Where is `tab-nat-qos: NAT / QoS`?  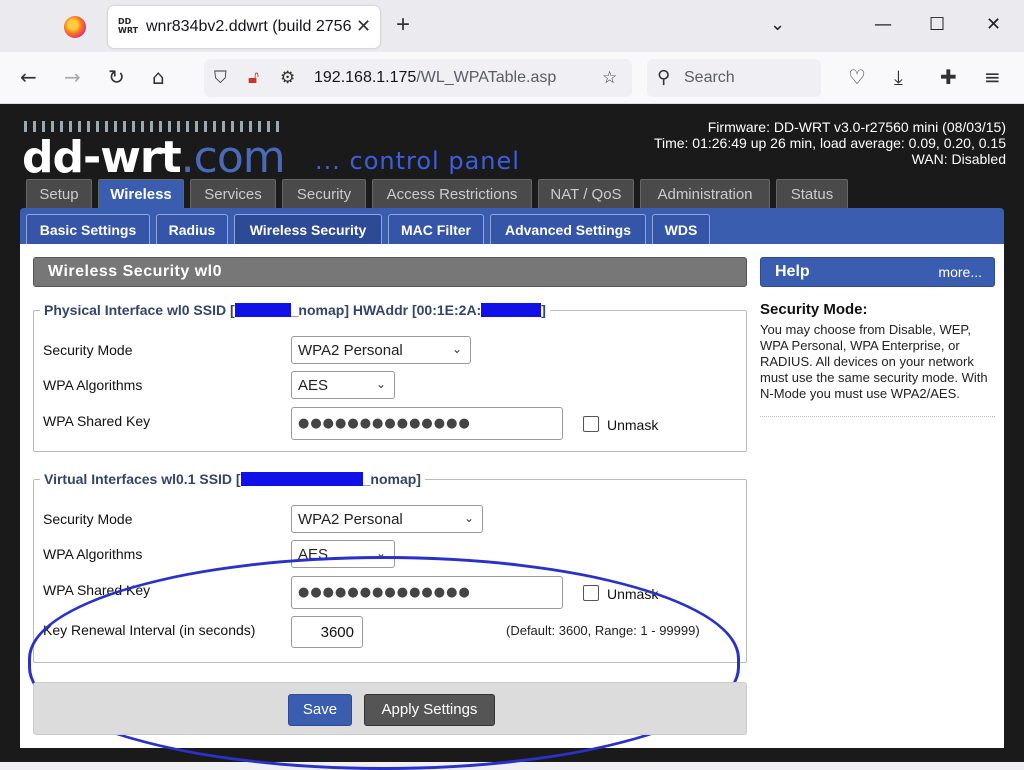 tab-nat-qos: NAT / QoS is located at coordinates (586, 194).